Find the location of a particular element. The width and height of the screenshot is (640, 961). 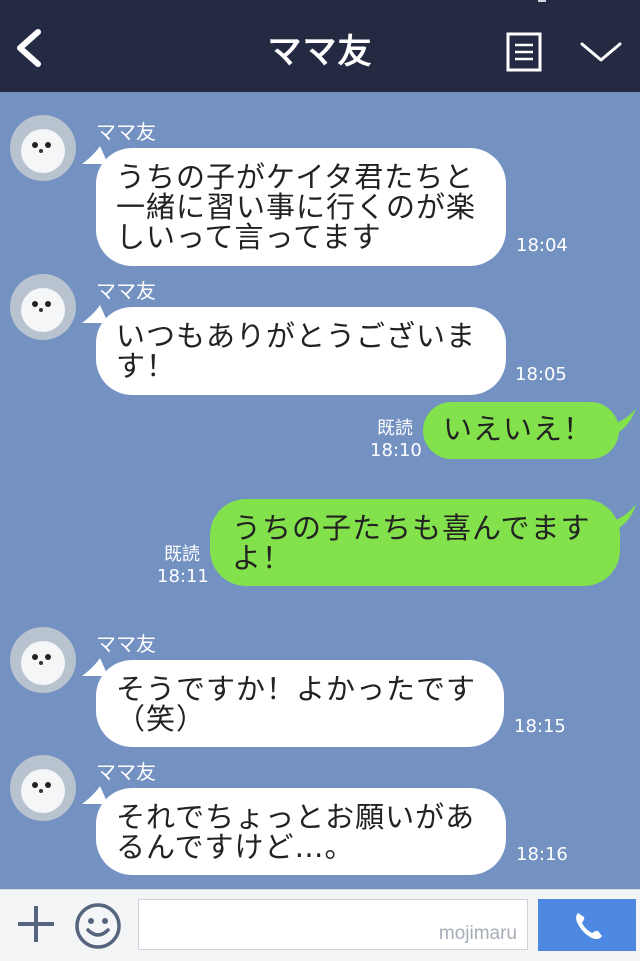

message-meta: 既読 18:10 is located at coordinates (396, 440).